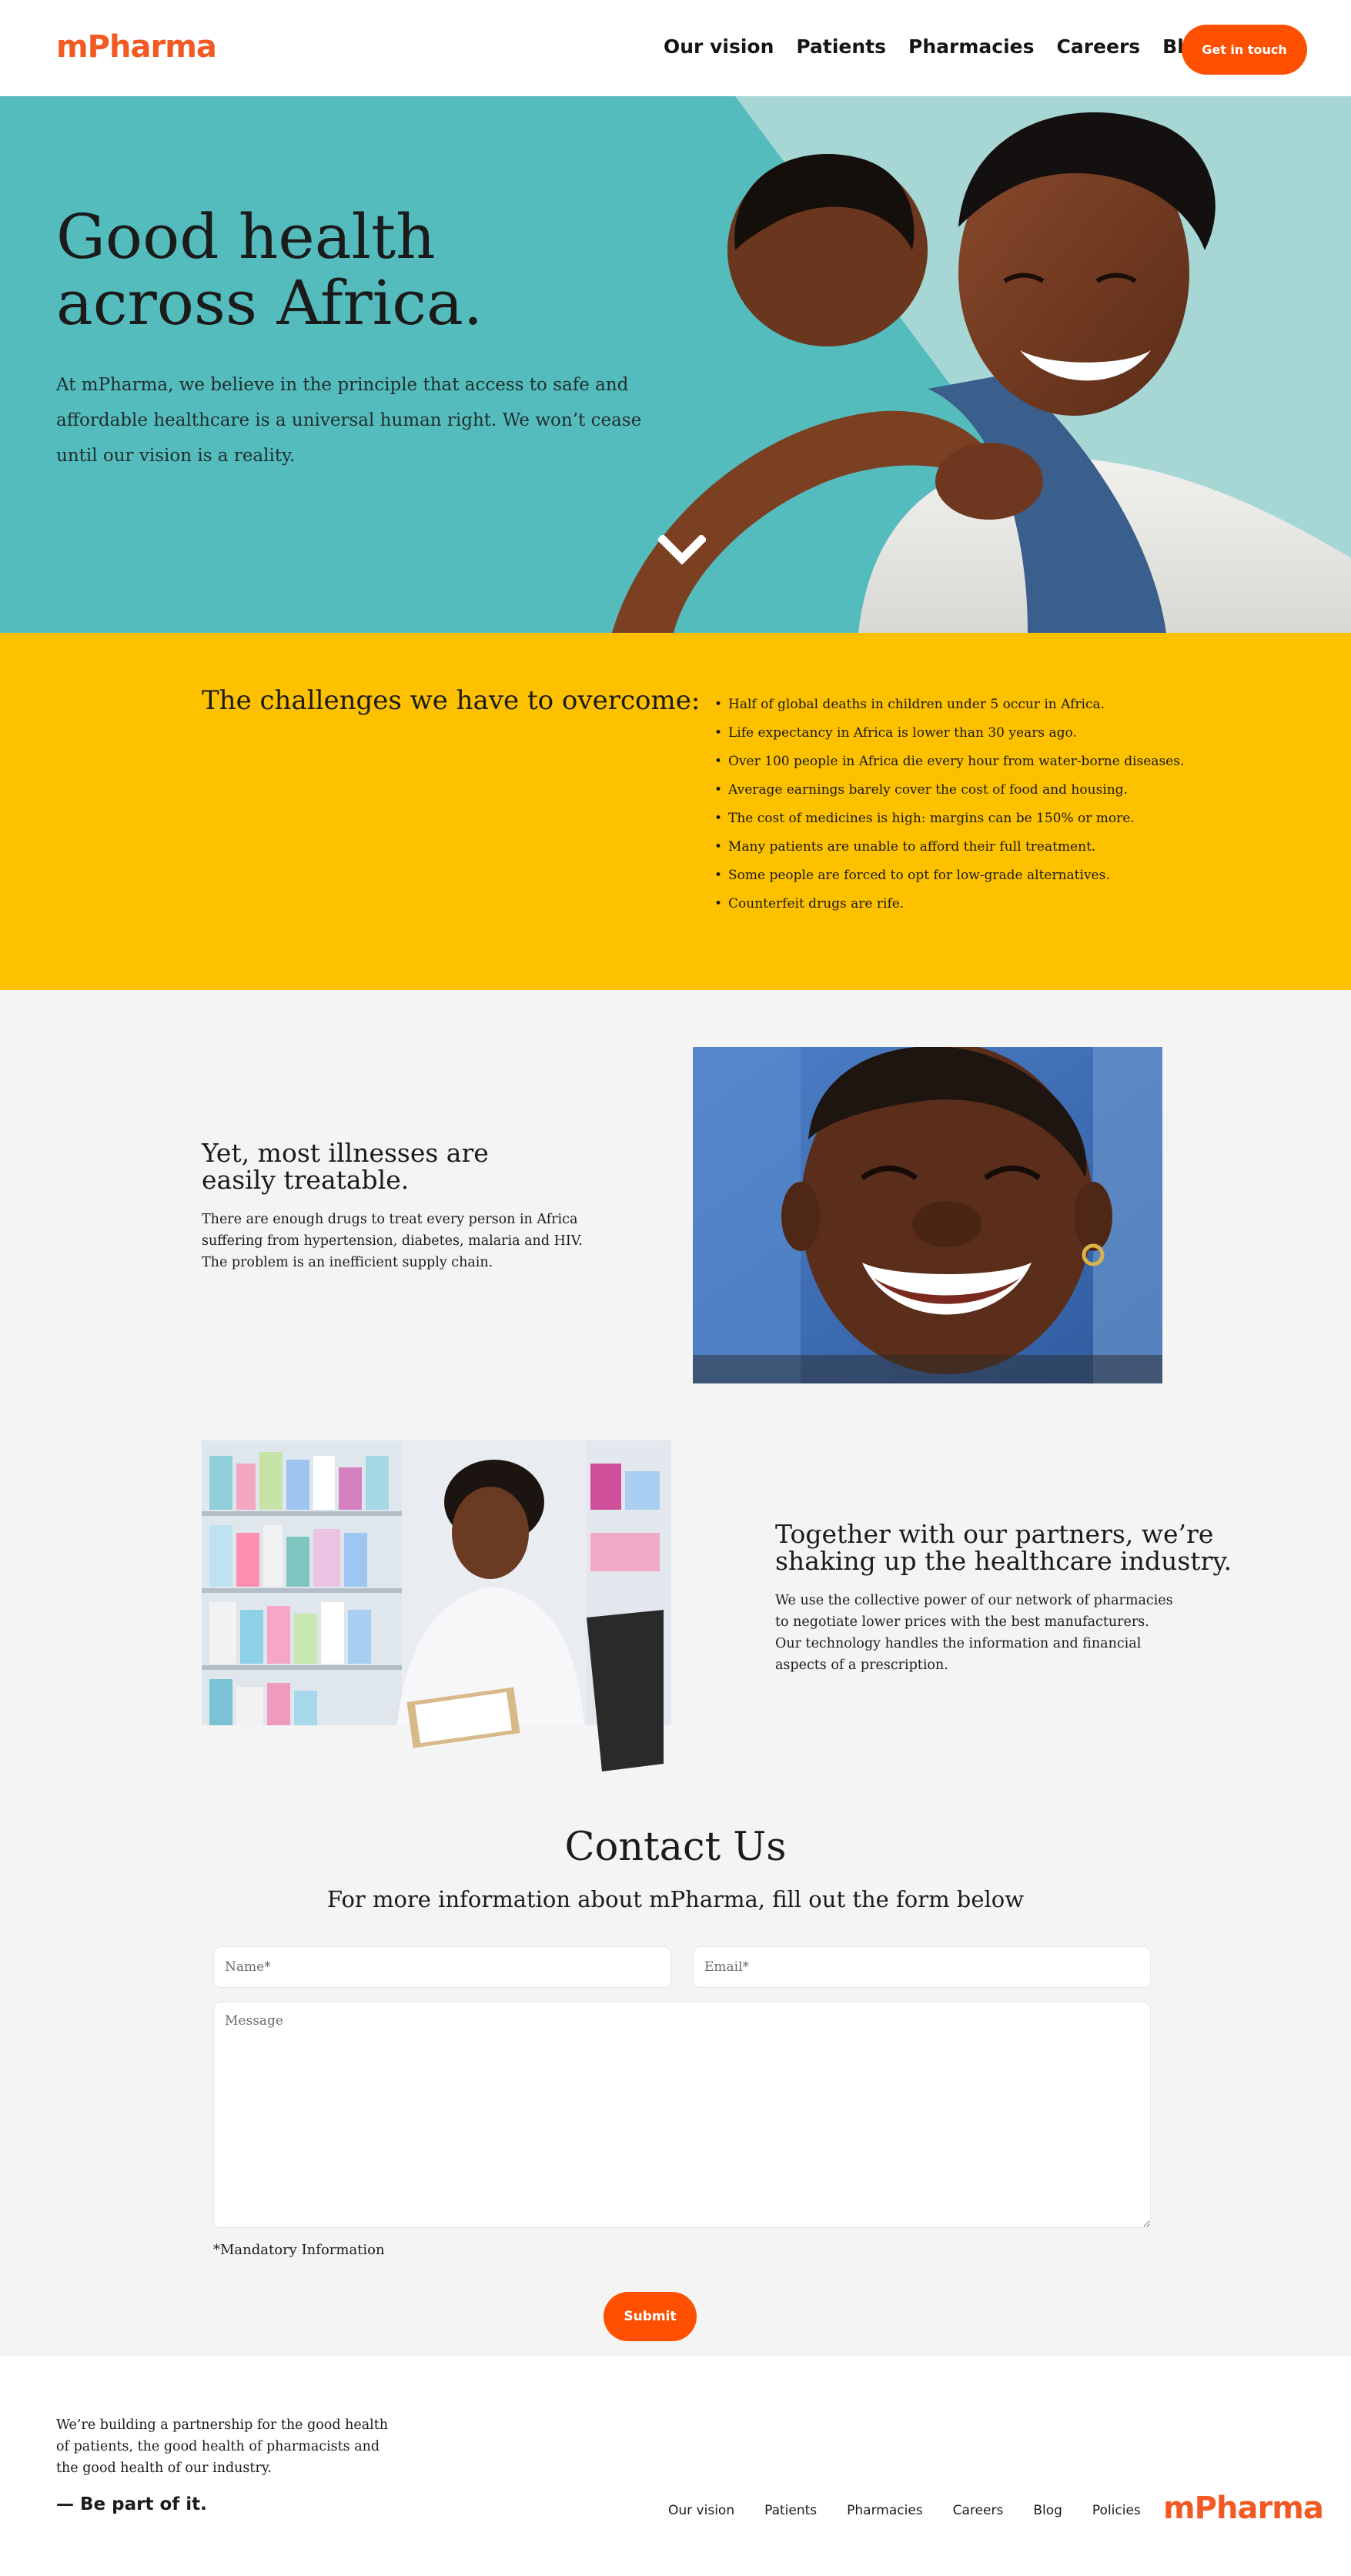 The width and height of the screenshot is (1351, 2576). I want to click on nav-item-careers: Careers, so click(1098, 46).